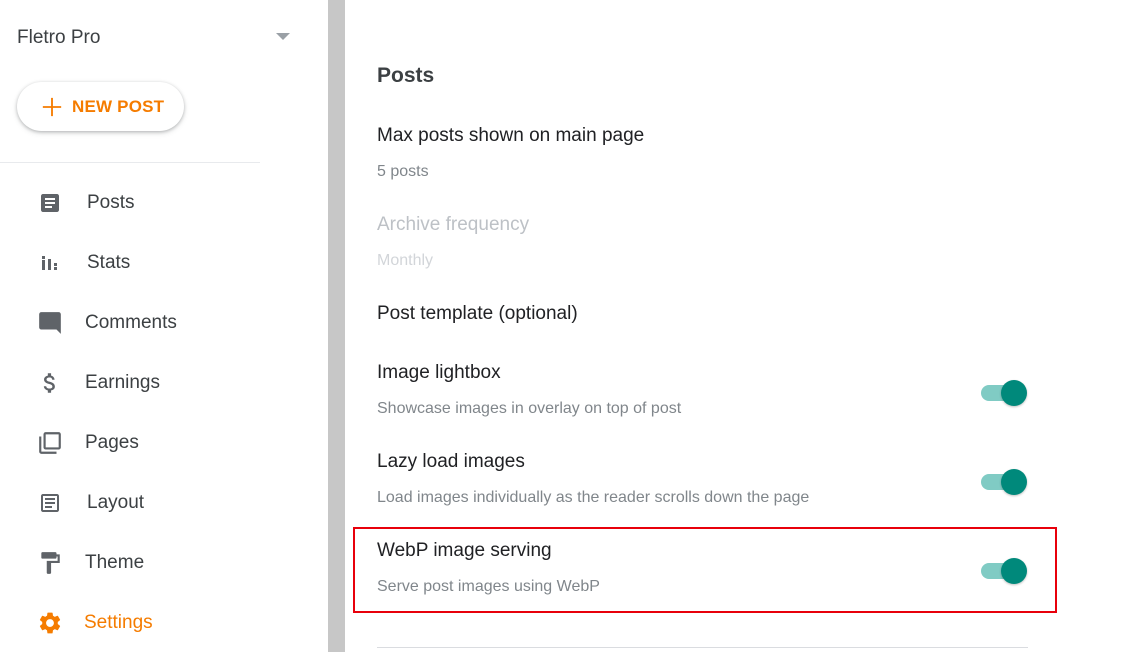 Image resolution: width=1140 pixels, height=652 pixels. Describe the element at coordinates (109, 262) in the screenshot. I see `sidebar-item-label: Stats` at that location.